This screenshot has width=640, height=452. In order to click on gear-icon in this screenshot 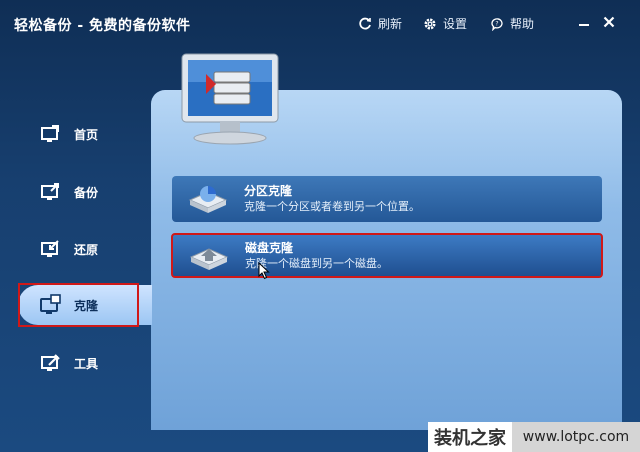, I will do `click(430, 23)`.